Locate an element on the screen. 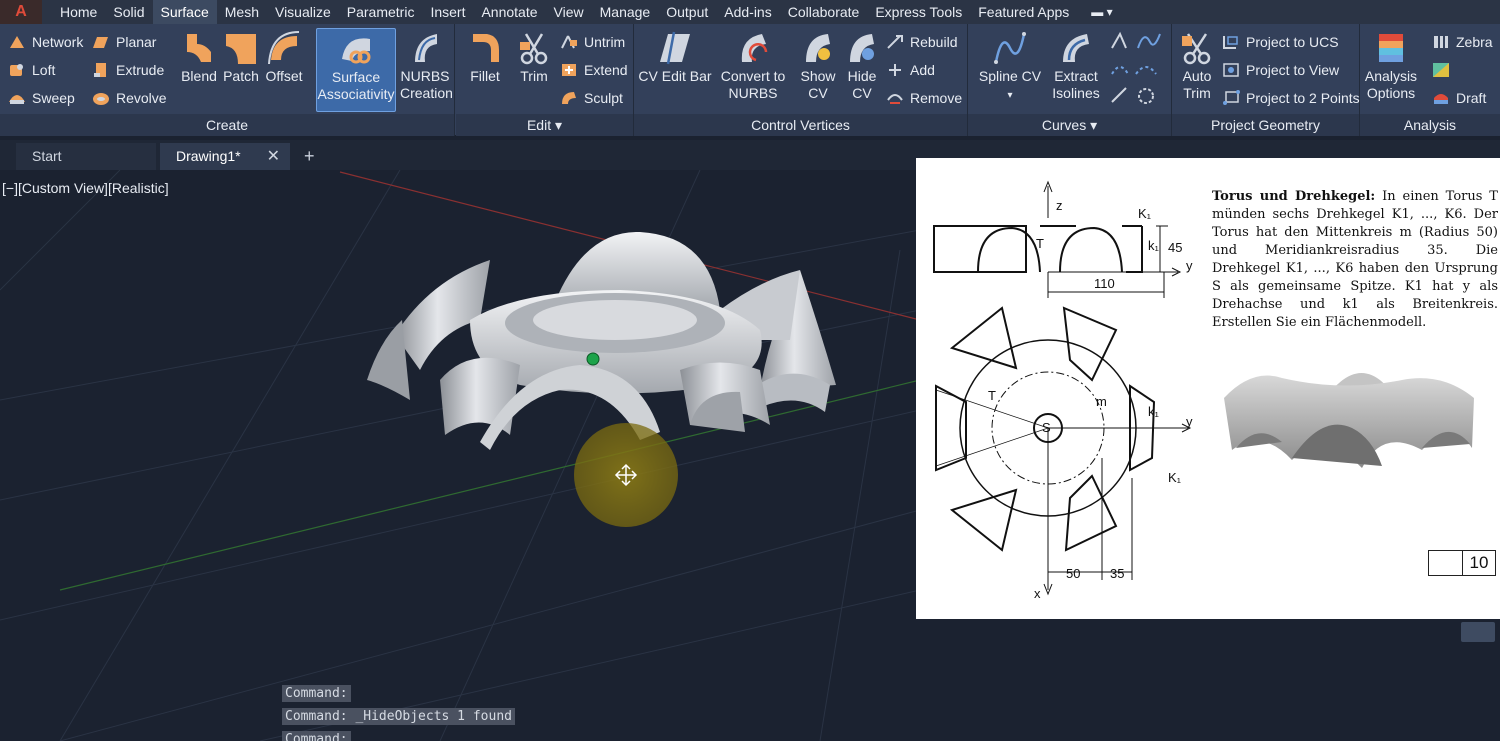  axis-y-plan-label: y is located at coordinates (1189, 421).